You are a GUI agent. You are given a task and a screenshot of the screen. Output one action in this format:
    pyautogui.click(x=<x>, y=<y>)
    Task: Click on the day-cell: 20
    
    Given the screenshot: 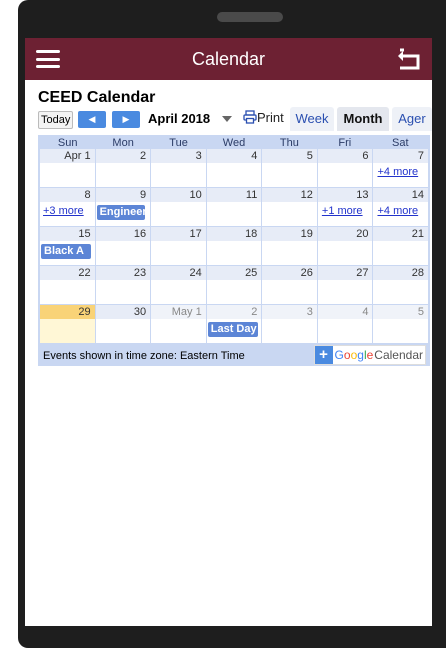 What is the action you would take?
    pyautogui.click(x=345, y=246)
    